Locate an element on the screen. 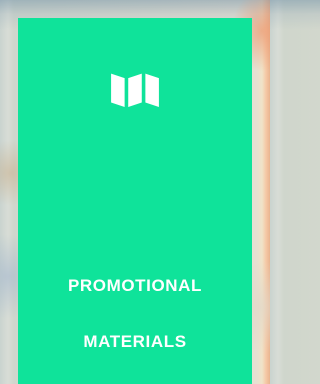  folded-map-icon is located at coordinates (135, 90).